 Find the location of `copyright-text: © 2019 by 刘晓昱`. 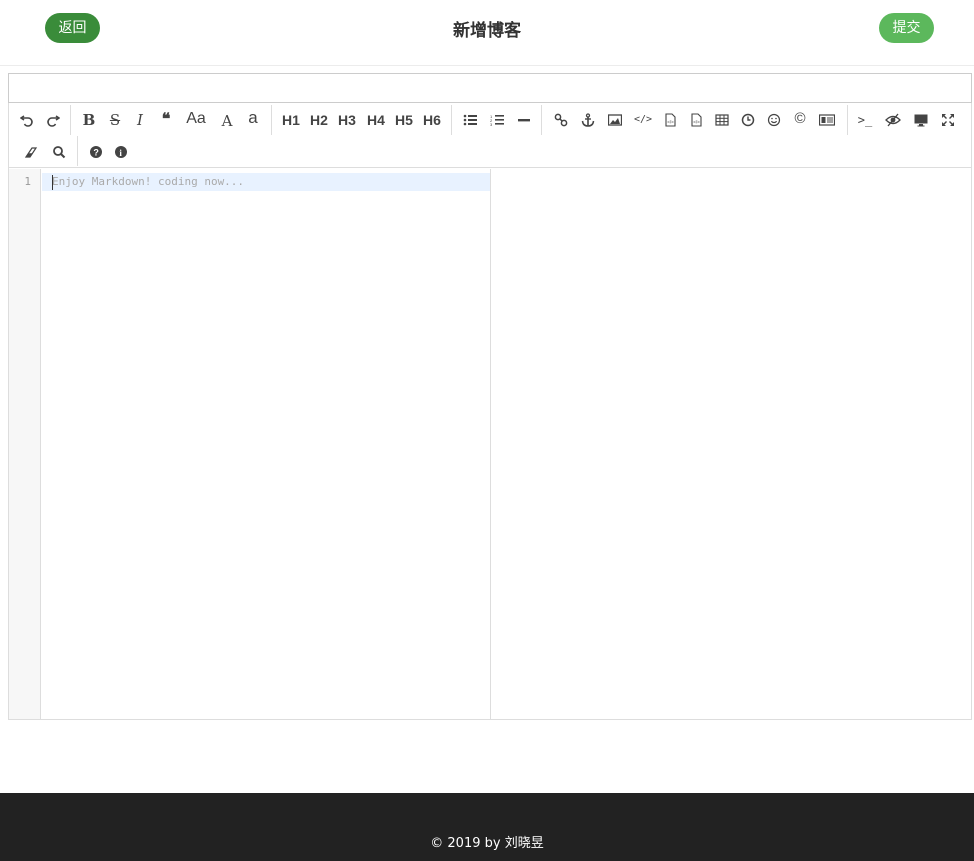

copyright-text: © 2019 by 刘晓昱 is located at coordinates (487, 843).